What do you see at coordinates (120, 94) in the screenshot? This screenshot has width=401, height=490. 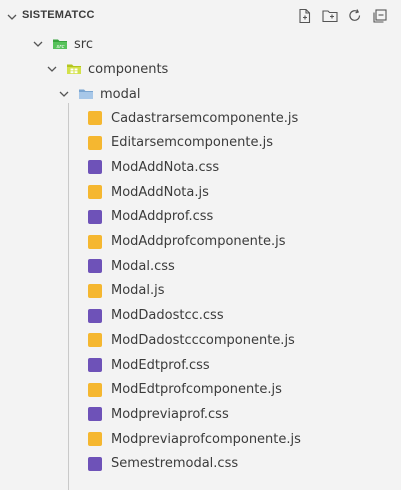 I see `folder-label: modal` at bounding box center [120, 94].